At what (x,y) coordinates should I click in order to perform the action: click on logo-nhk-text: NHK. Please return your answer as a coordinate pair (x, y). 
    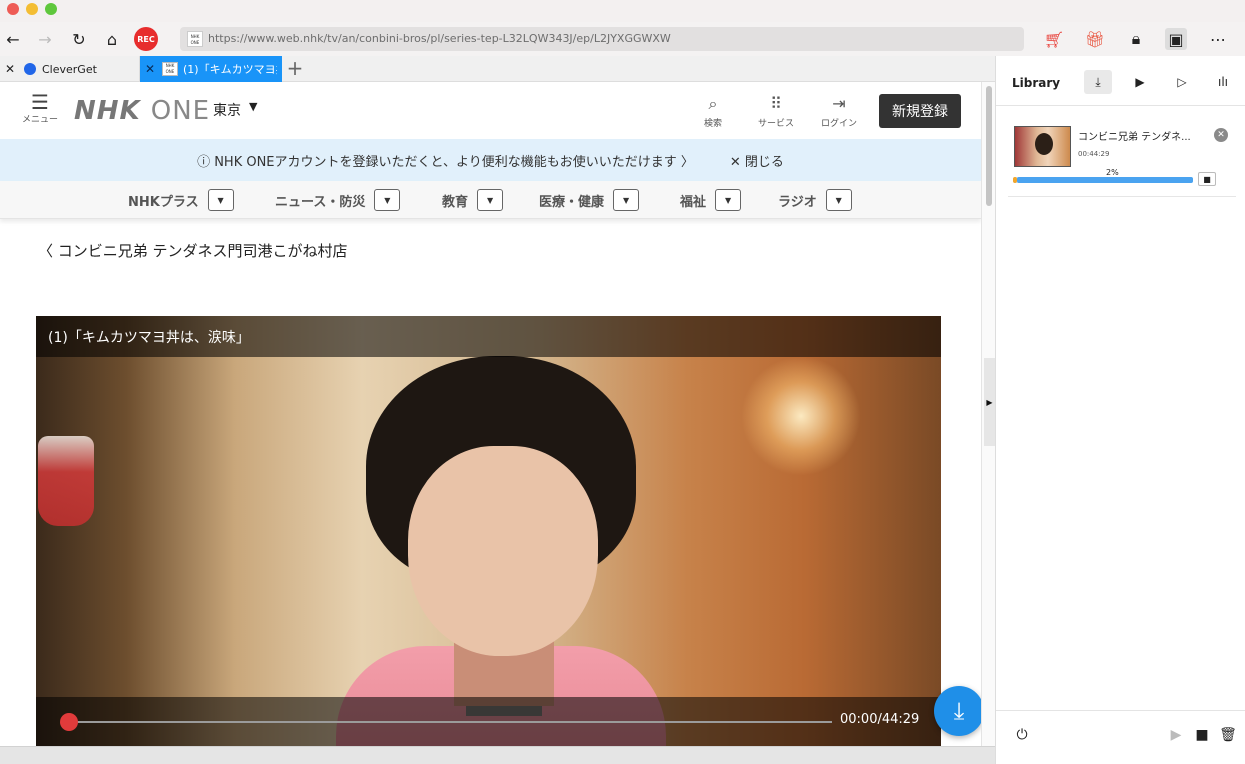
    Looking at the image, I should click on (107, 111).